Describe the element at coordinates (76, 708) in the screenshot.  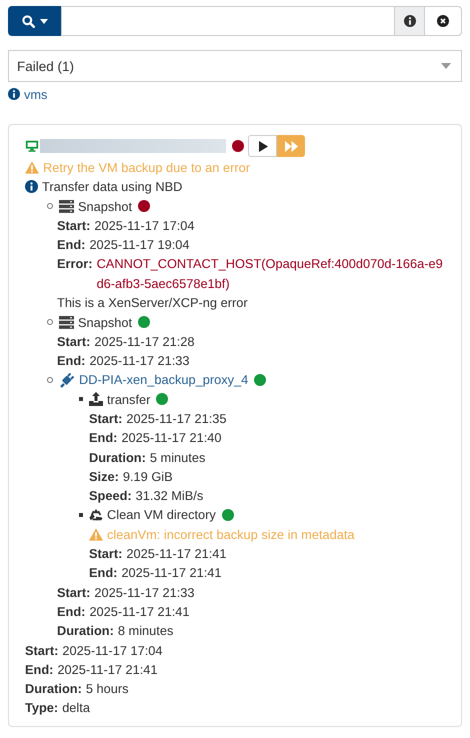
I see `field-value: delta` at that location.